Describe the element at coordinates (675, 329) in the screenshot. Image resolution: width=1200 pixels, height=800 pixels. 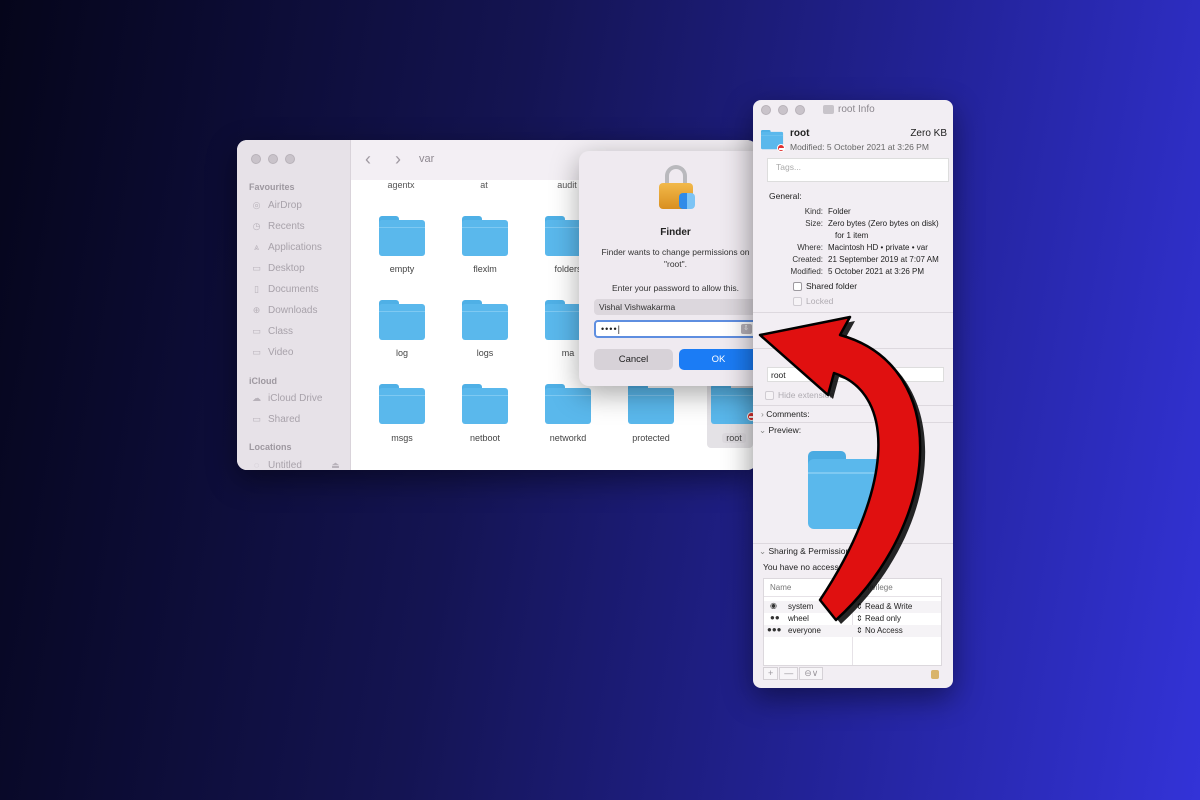
I see `password-field: ••••| ⇩` at that location.